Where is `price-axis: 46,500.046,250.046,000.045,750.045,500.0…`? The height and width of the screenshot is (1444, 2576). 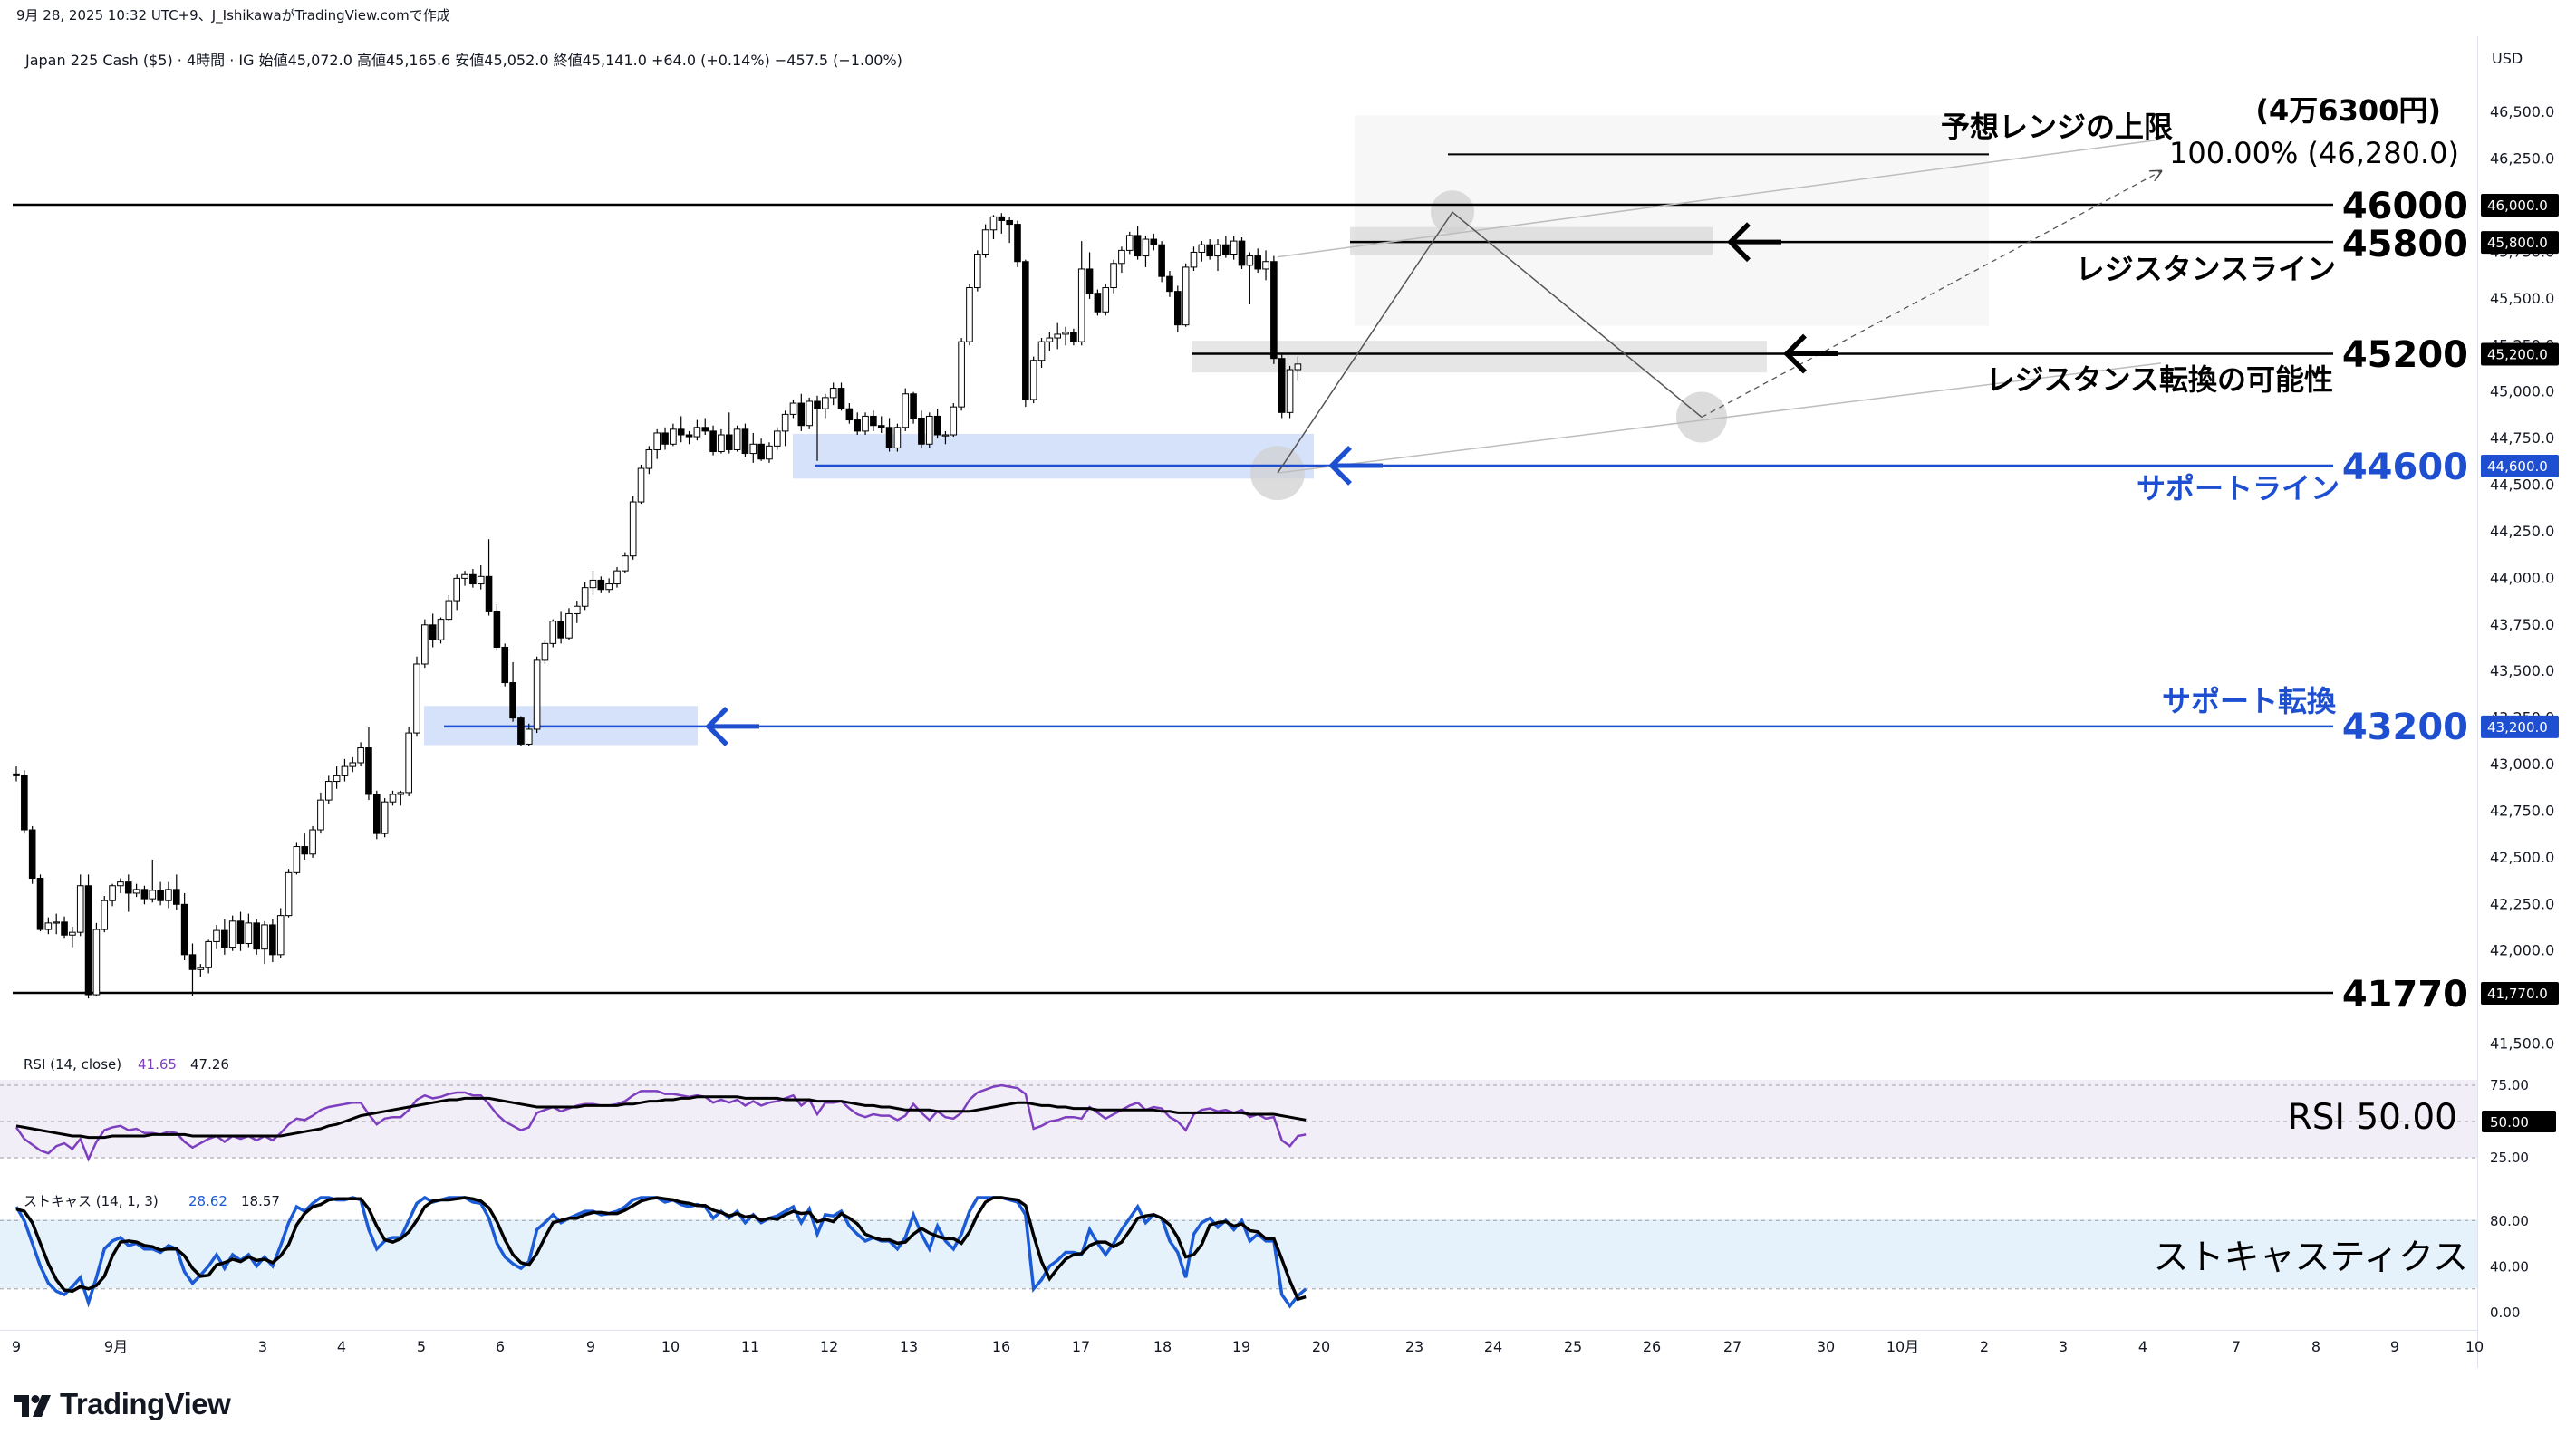 price-axis: 46,500.046,250.046,000.045,750.045,500.0… is located at coordinates (2520, 578).